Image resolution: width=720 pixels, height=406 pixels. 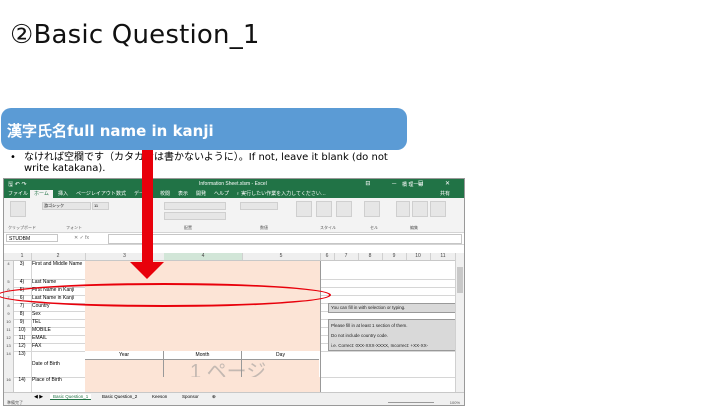 What do you see at coordinates (22, 364) in the screenshot?
I see `row-index: 13)` at bounding box center [22, 364].